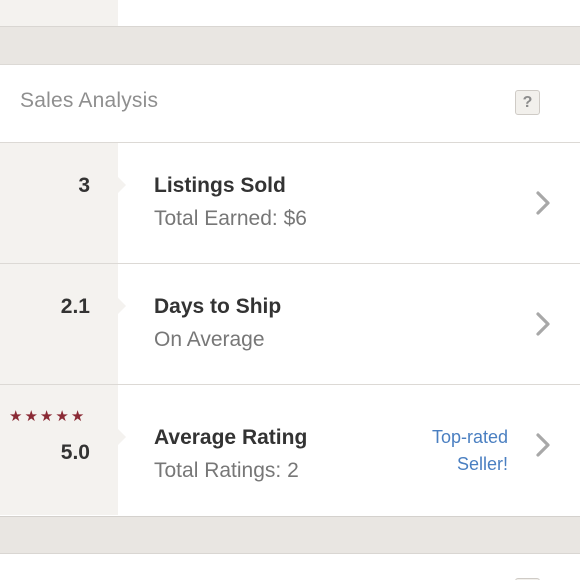  Describe the element at coordinates (290, 13) in the screenshot. I see `previous-card` at that location.